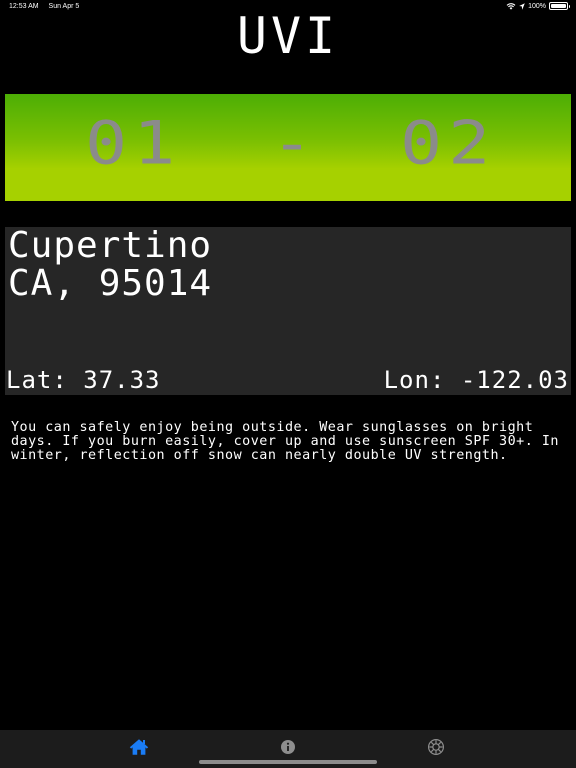 The image size is (576, 768). Describe the element at coordinates (476, 380) in the screenshot. I see `longitude: Lon: -122.03` at that location.